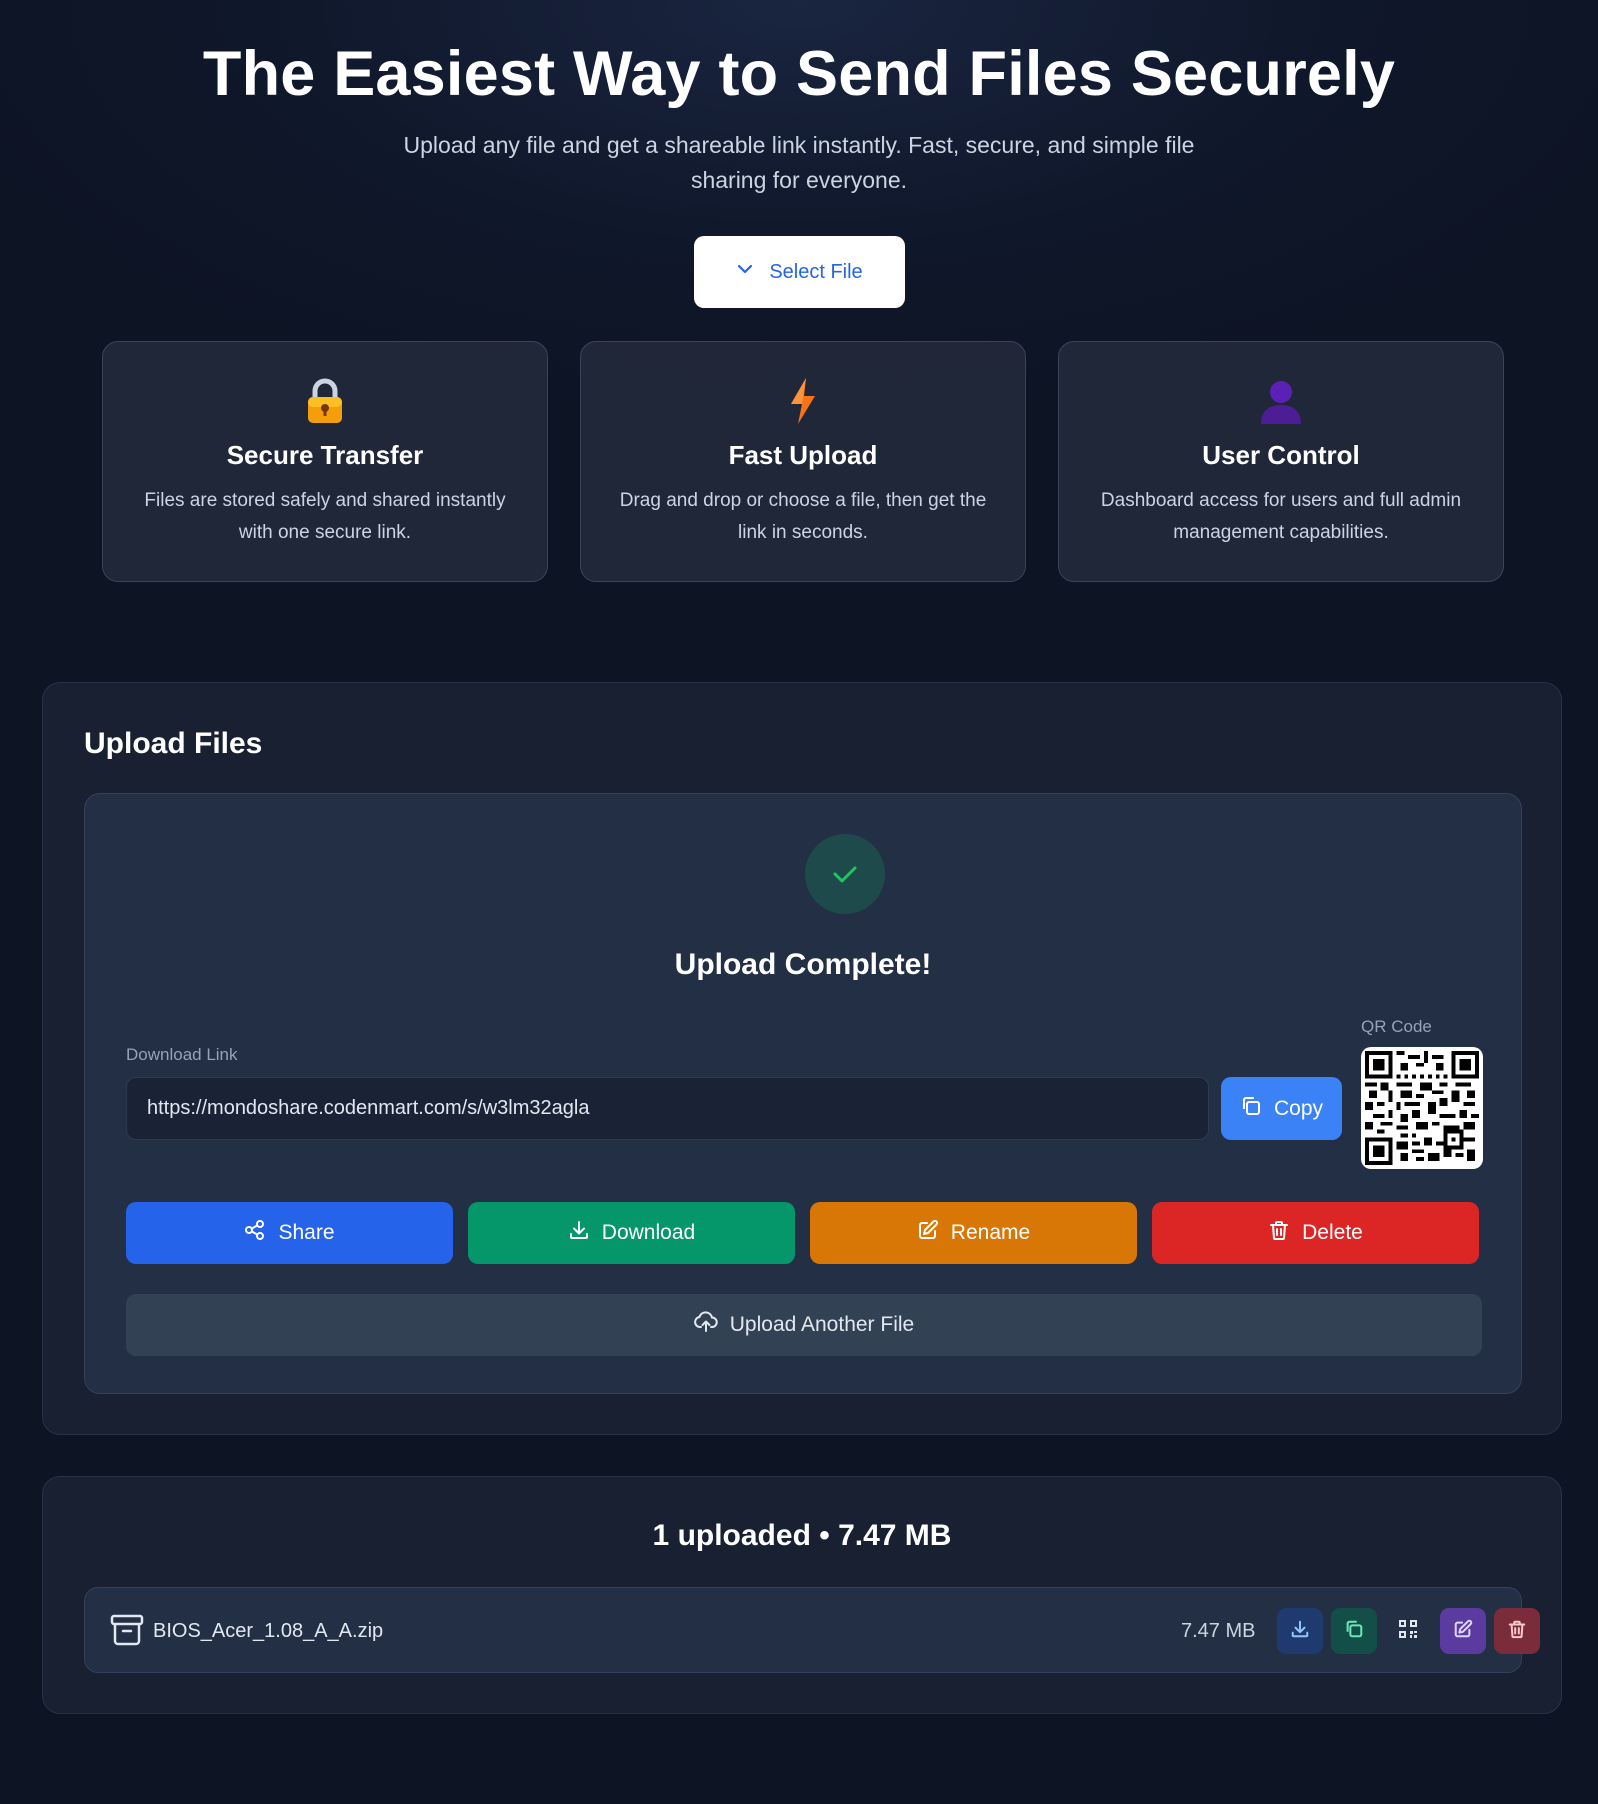 The width and height of the screenshot is (1598, 1804). I want to click on lock-icon, so click(325, 401).